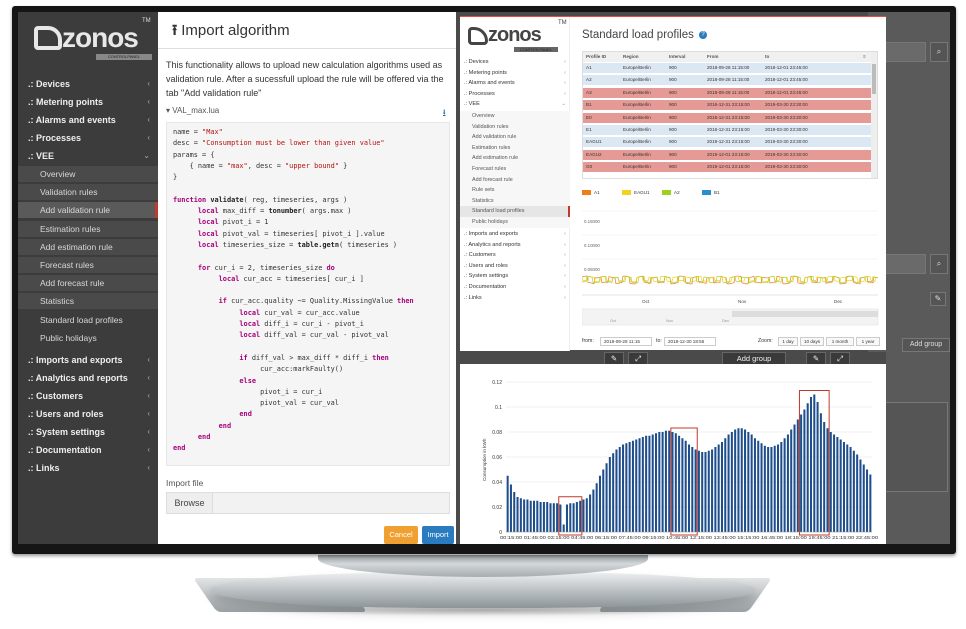  Describe the element at coordinates (307, 532) in the screenshot. I see `dialog-footer: Cancel Import` at that location.